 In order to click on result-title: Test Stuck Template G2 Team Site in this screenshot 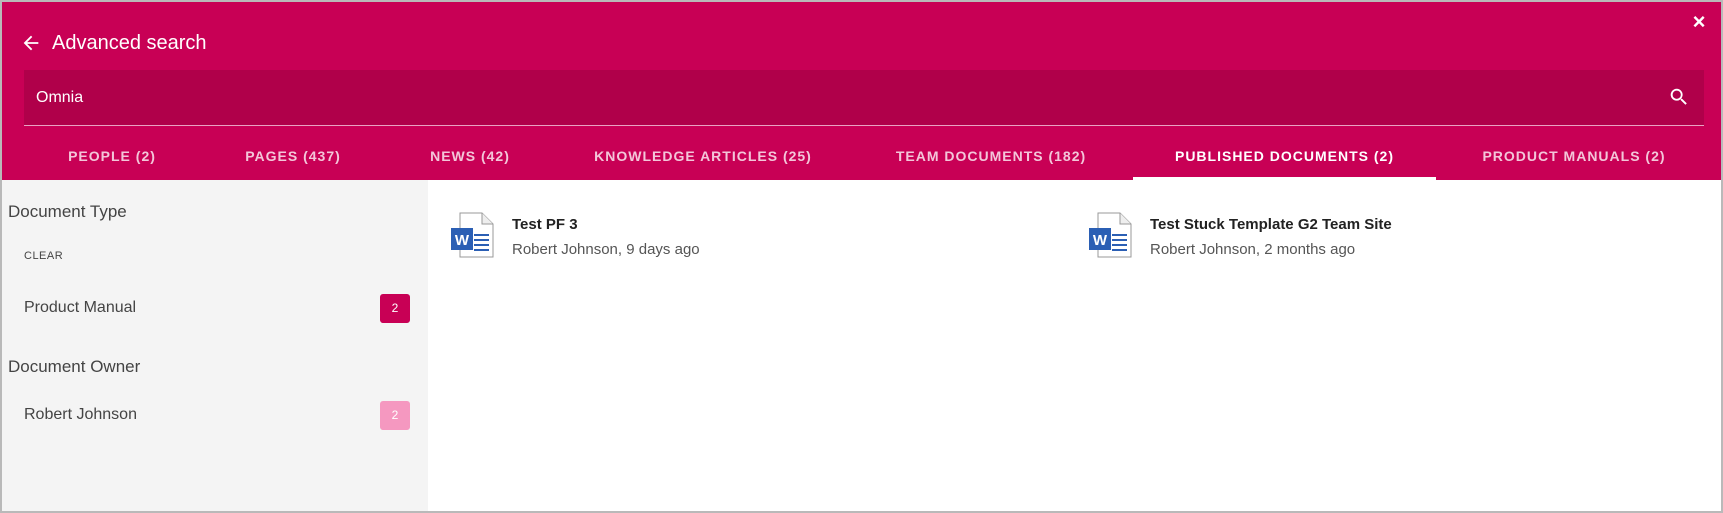, I will do `click(1271, 224)`.